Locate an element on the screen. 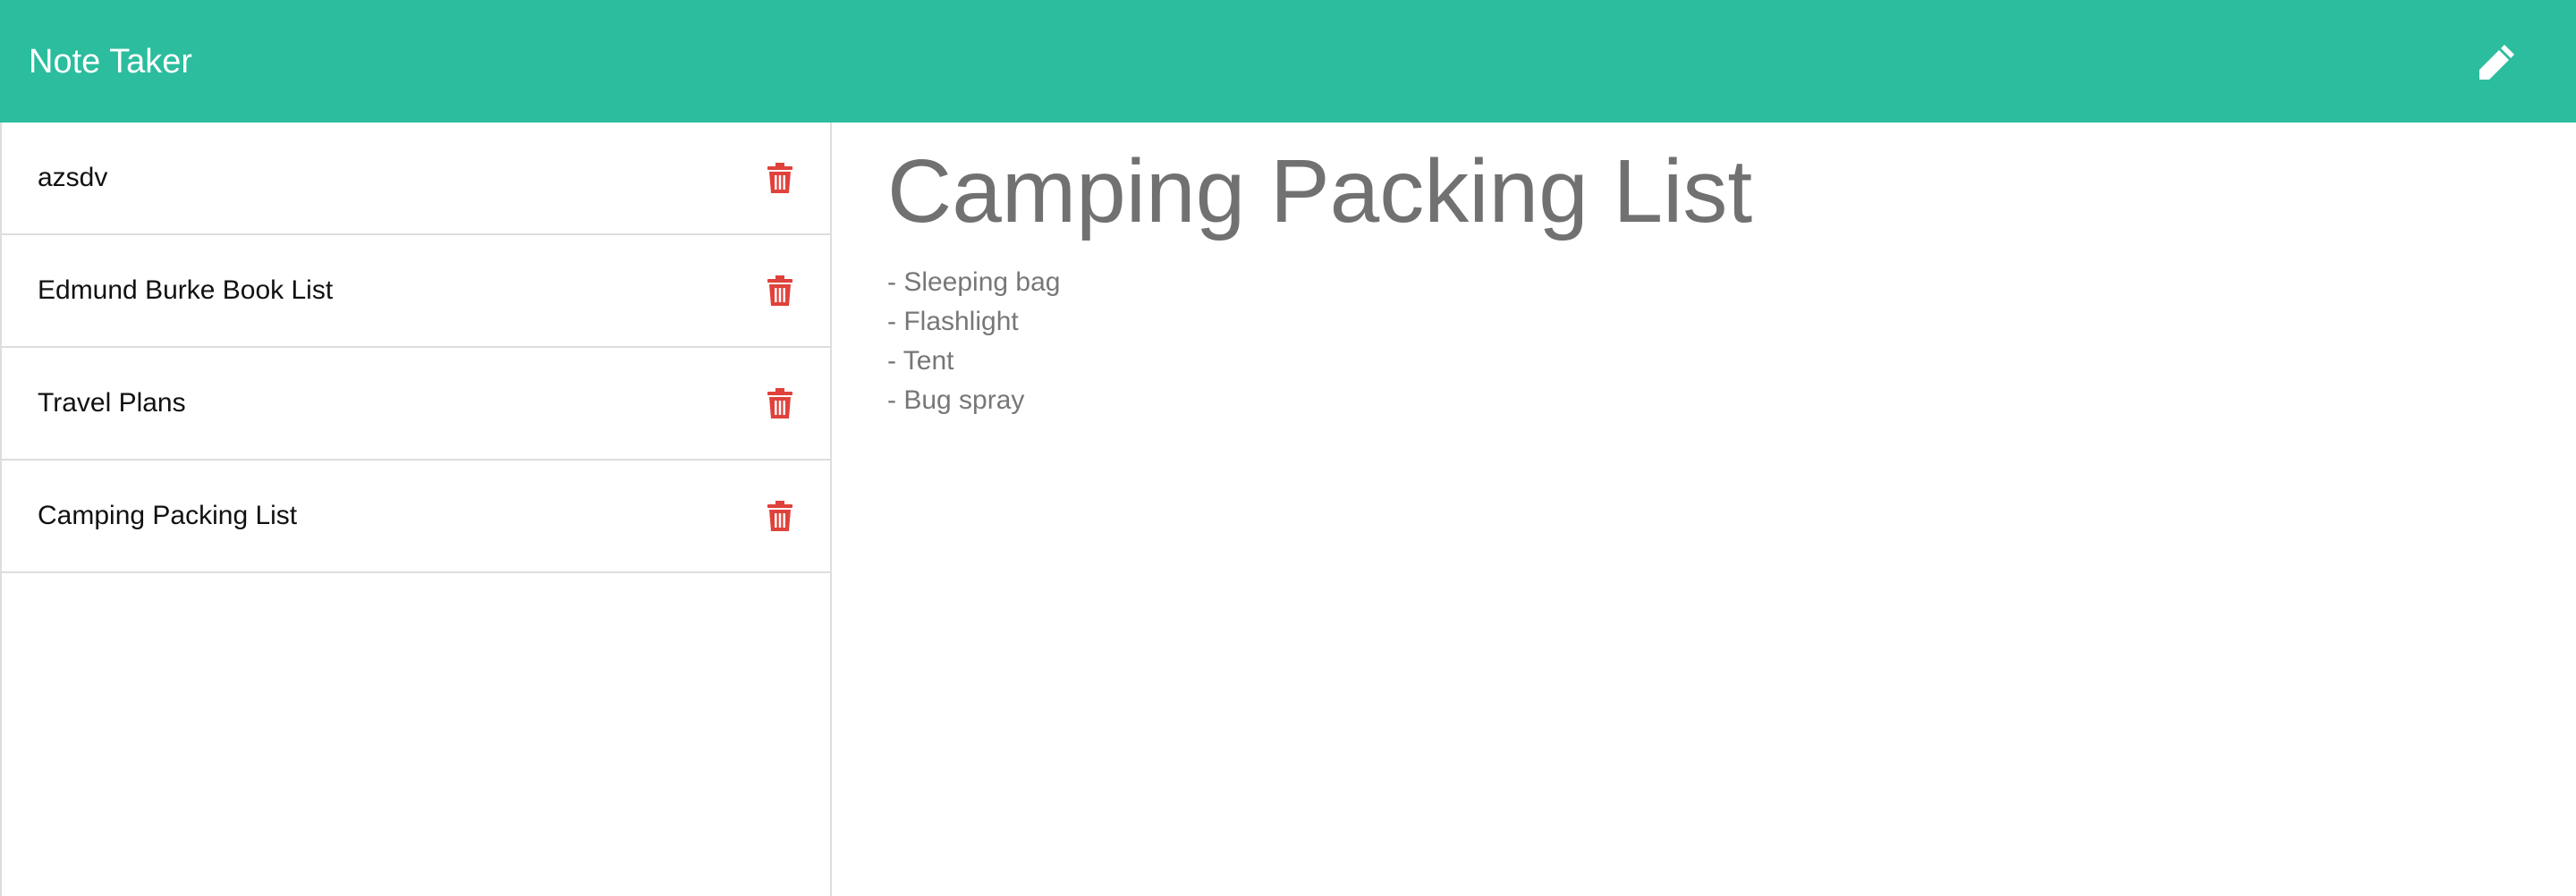  note-title: Camping Packing List is located at coordinates (168, 515).